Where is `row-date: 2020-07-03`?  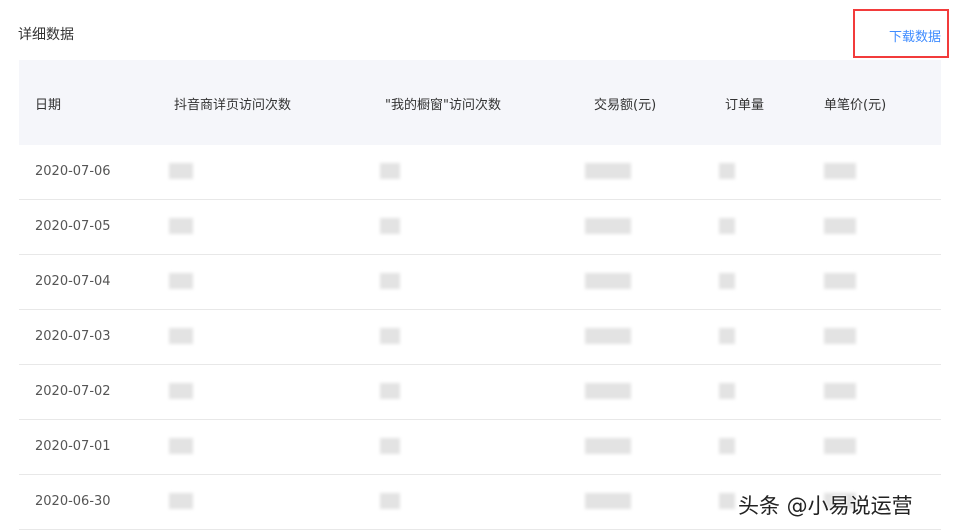 row-date: 2020-07-03 is located at coordinates (73, 336).